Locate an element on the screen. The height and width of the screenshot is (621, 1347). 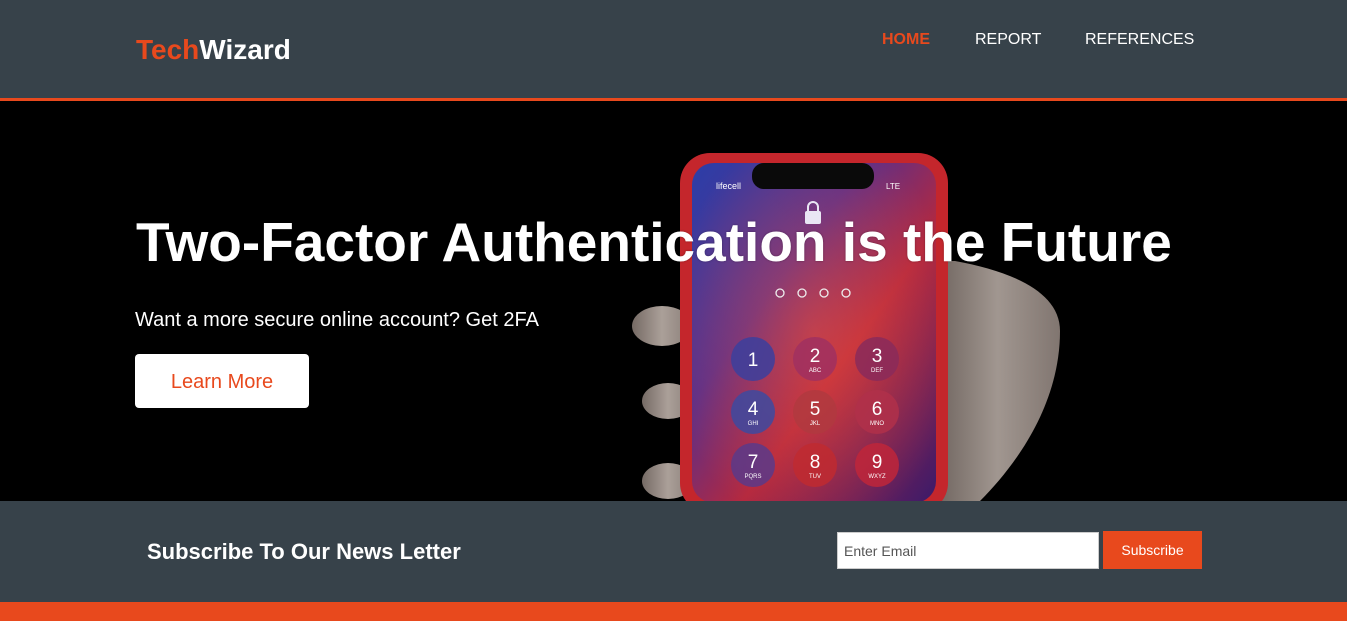
keypad-letters: TUV is located at coordinates (815, 477).